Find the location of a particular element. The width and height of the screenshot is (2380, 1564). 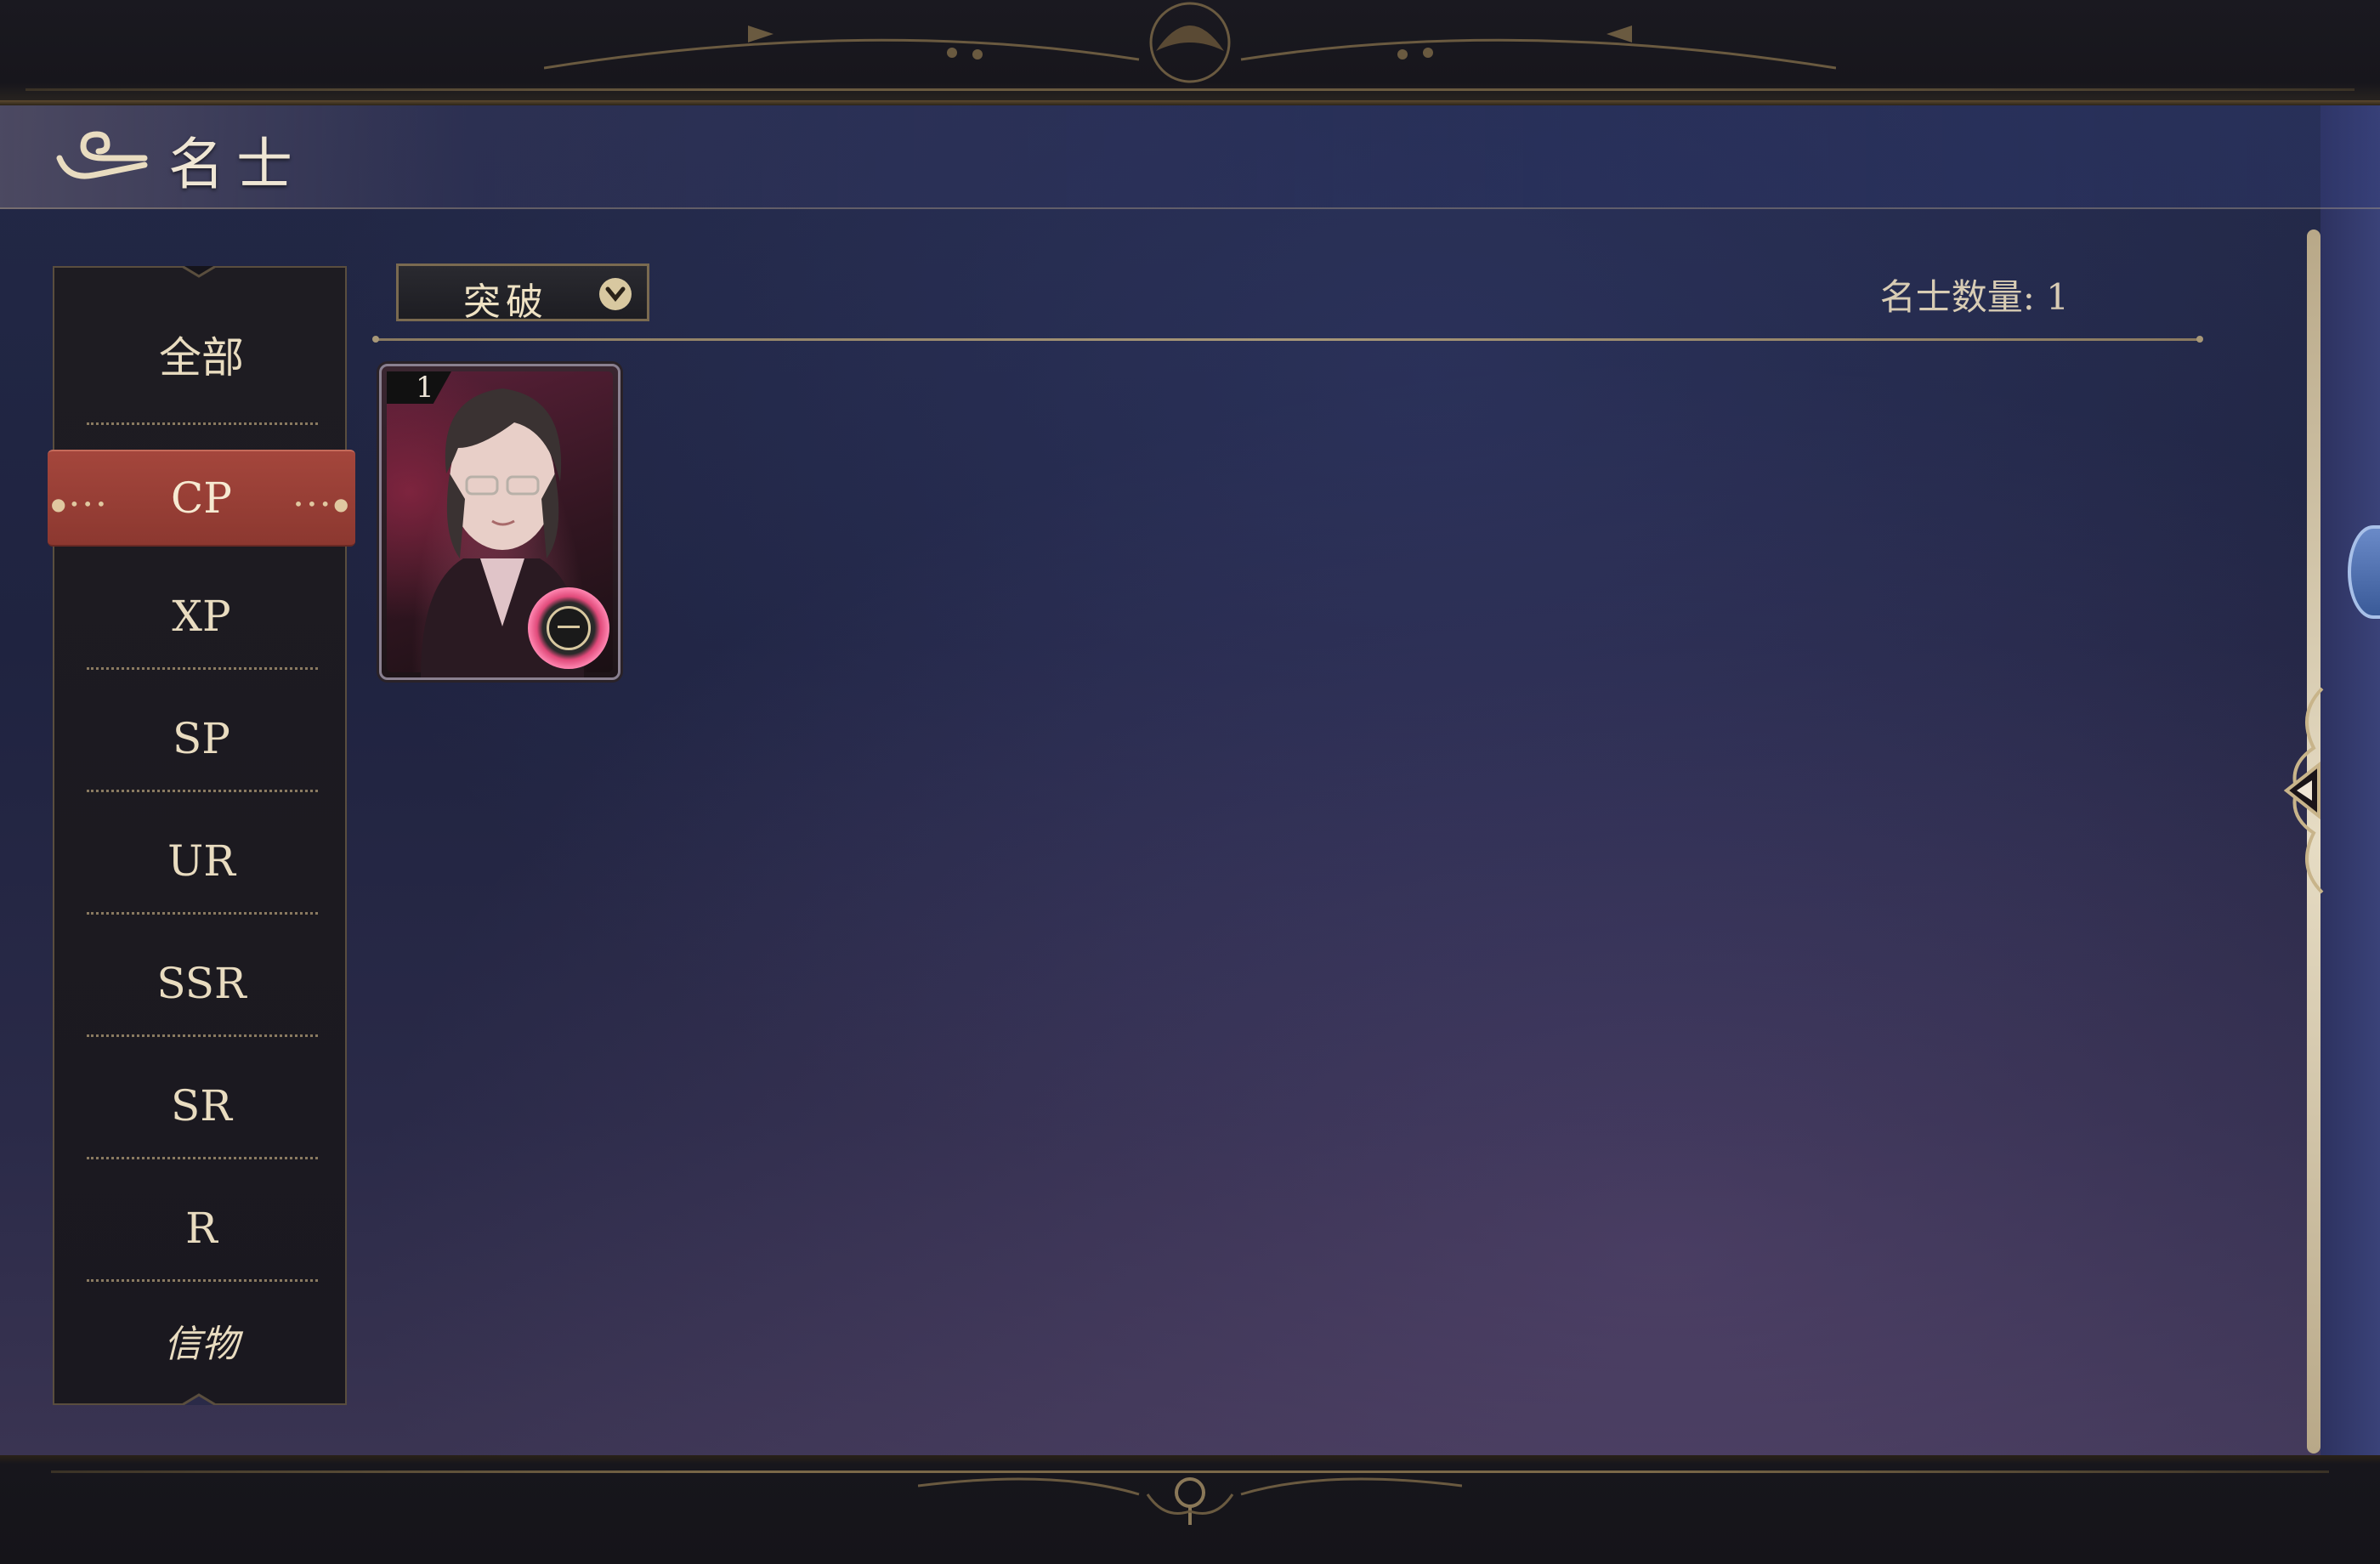

sidebar-item-sr: SR is located at coordinates (201, 1105).